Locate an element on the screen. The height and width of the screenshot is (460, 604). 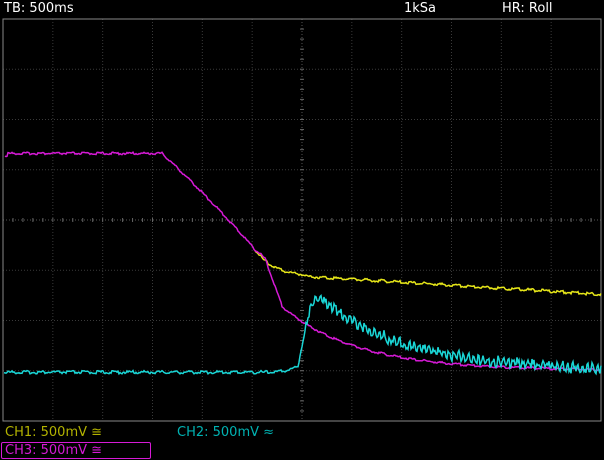
ch1-label: CH1: 500mV ≅ is located at coordinates (53, 432).